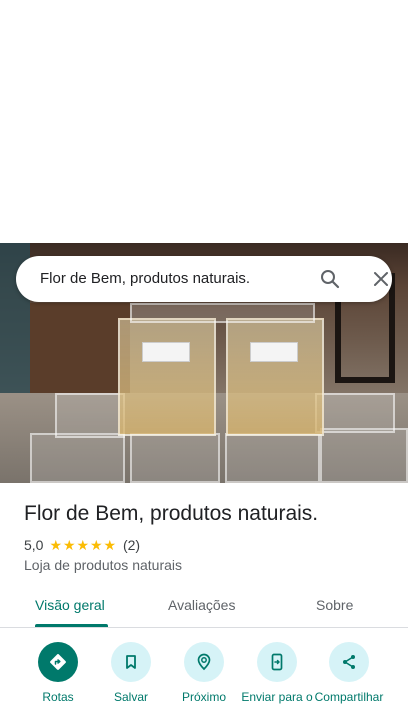 The image size is (408, 726). Describe the element at coordinates (277, 697) in the screenshot. I see `send-to-phone-label: Enviar para o` at that location.